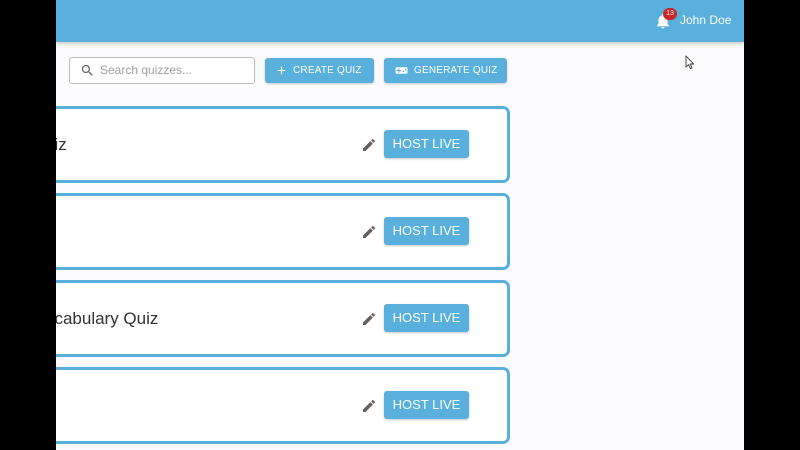 The image size is (800, 450). I want to click on generate-quiz-button: GENERATE QUIZ, so click(445, 70).